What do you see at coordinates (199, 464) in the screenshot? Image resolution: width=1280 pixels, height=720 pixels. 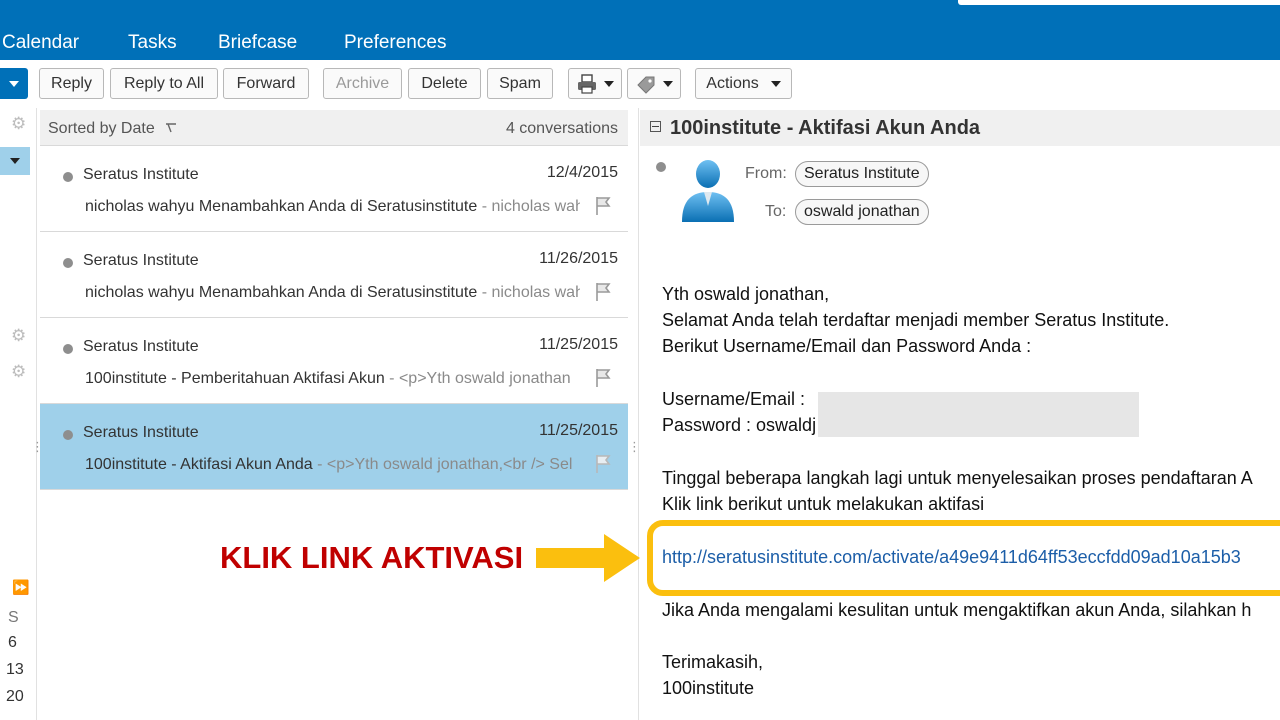 I see `subject-text: 100institute - Aktifasi Akun Anda` at bounding box center [199, 464].